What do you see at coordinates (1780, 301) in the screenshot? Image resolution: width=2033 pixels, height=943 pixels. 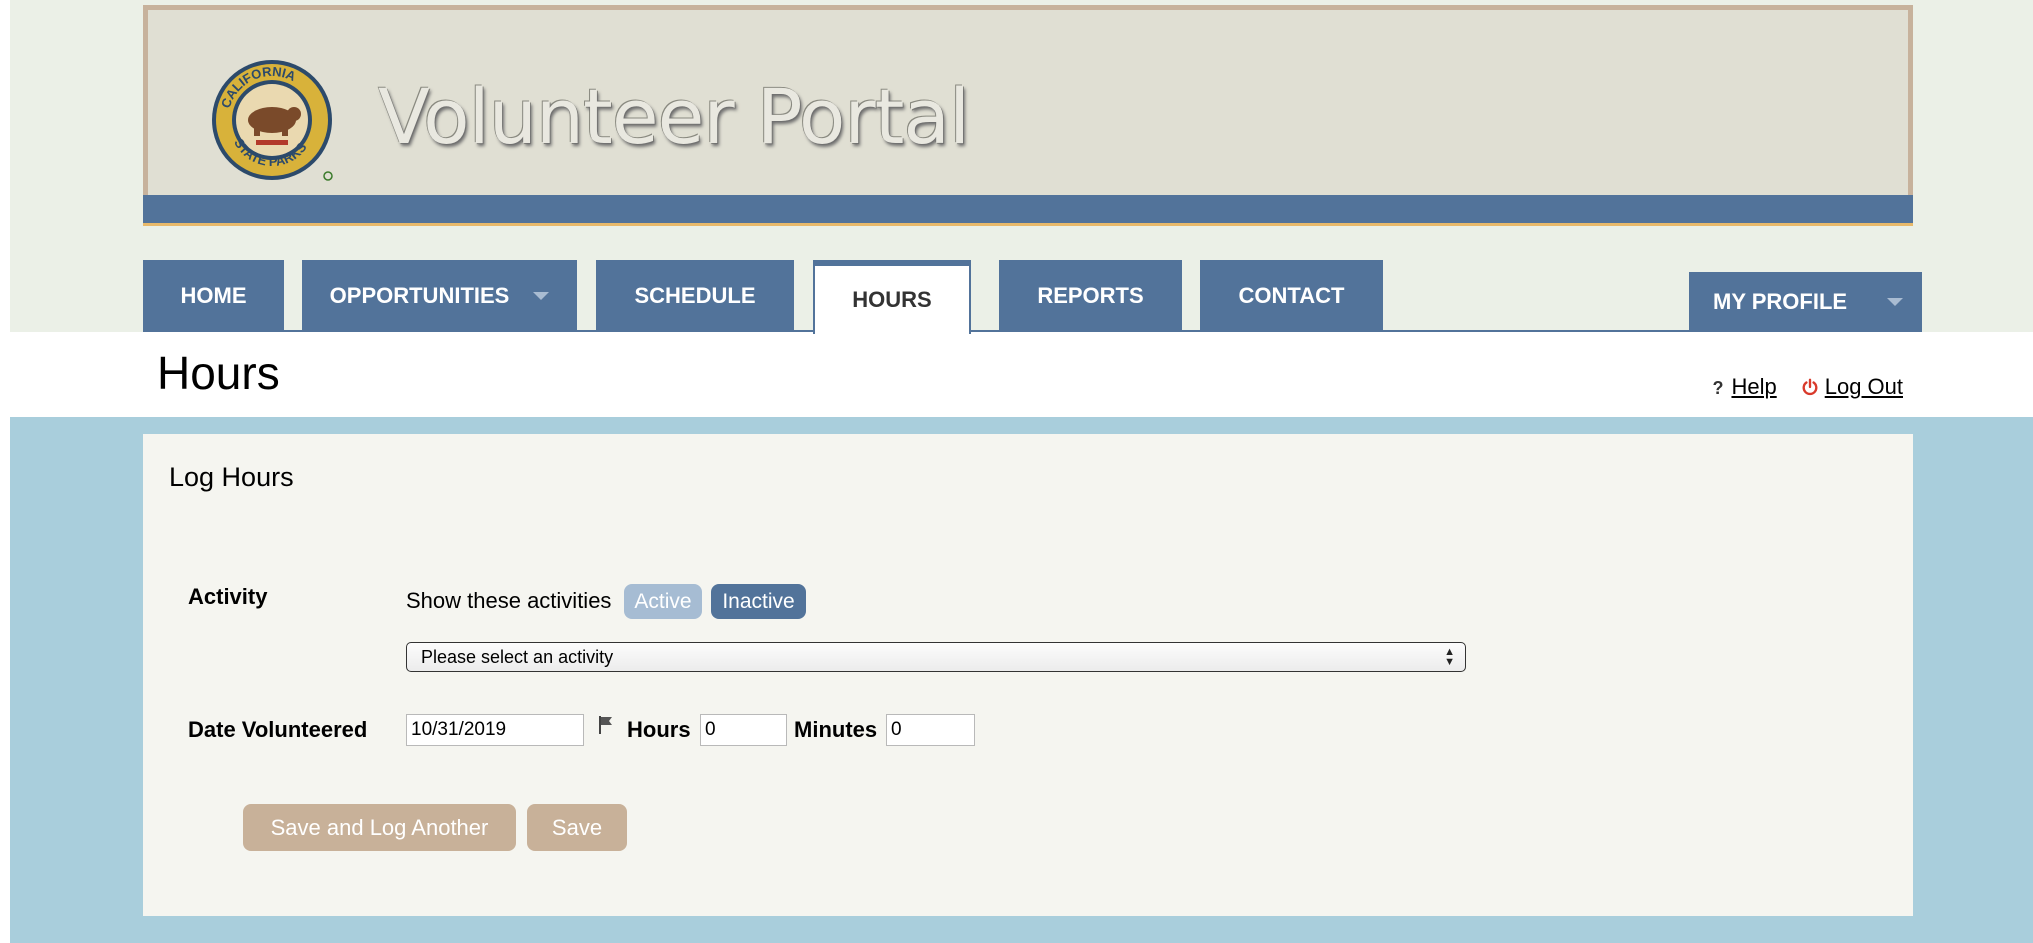 I see `tab-my-profile-label: MY PROFILE` at bounding box center [1780, 301].